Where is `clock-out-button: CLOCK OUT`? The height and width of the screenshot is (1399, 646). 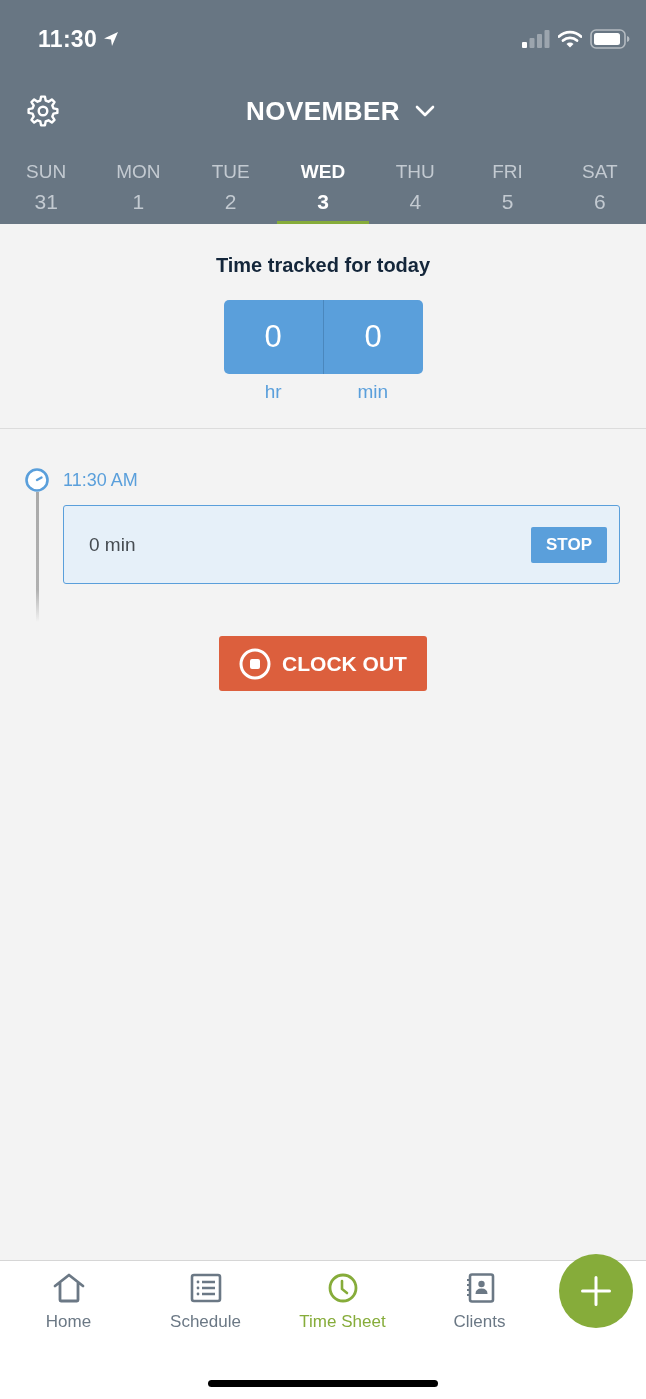 clock-out-button: CLOCK OUT is located at coordinates (323, 663).